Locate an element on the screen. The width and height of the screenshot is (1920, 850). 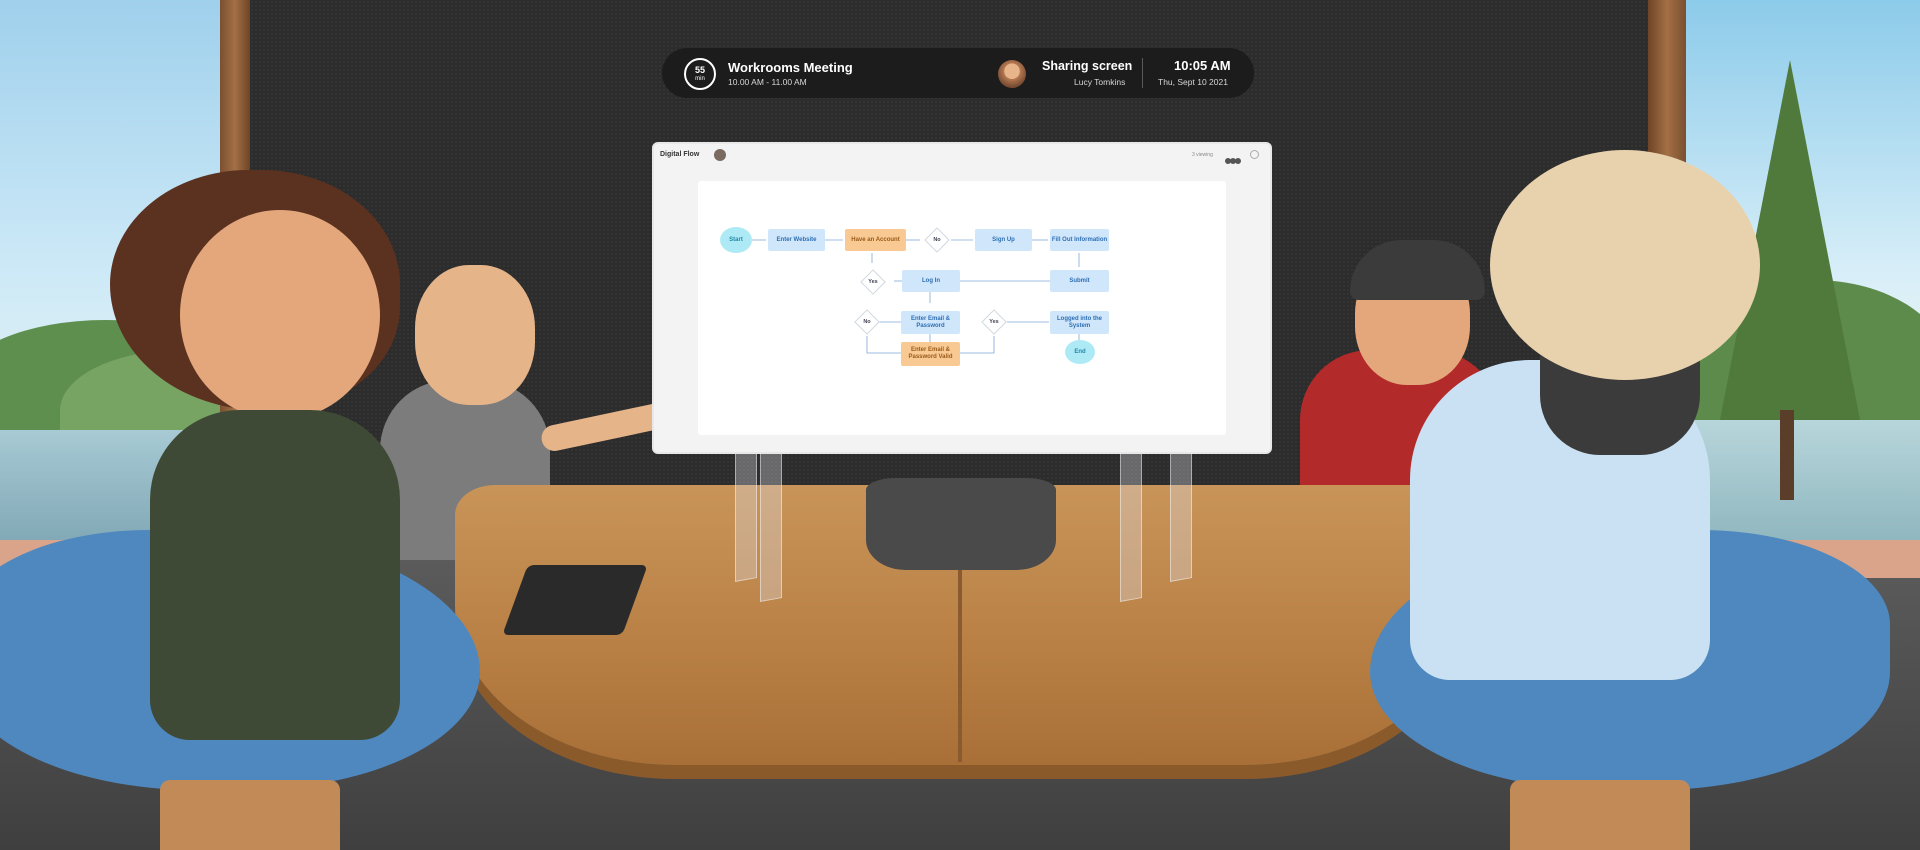
timer-unit: min is located at coordinates (700, 79).